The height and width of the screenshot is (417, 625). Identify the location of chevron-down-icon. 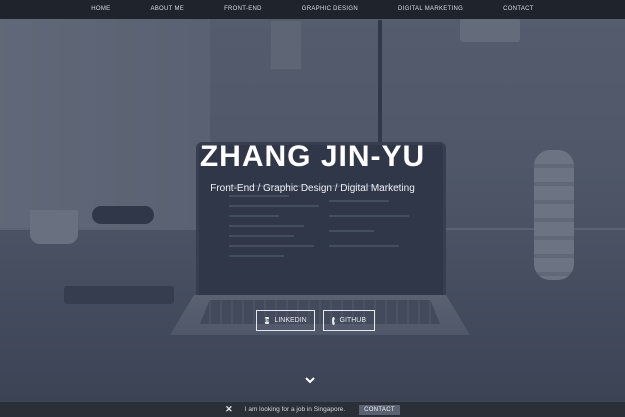
(310, 380).